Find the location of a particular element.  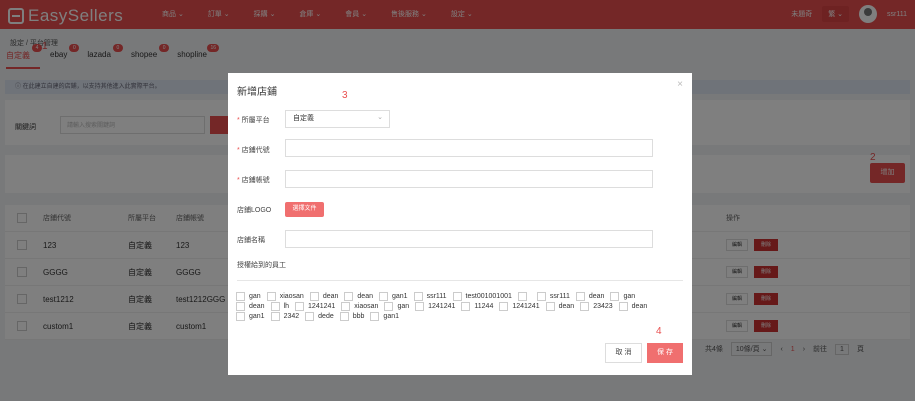

store-account-label: * 店鋪帳號 is located at coordinates (253, 180).